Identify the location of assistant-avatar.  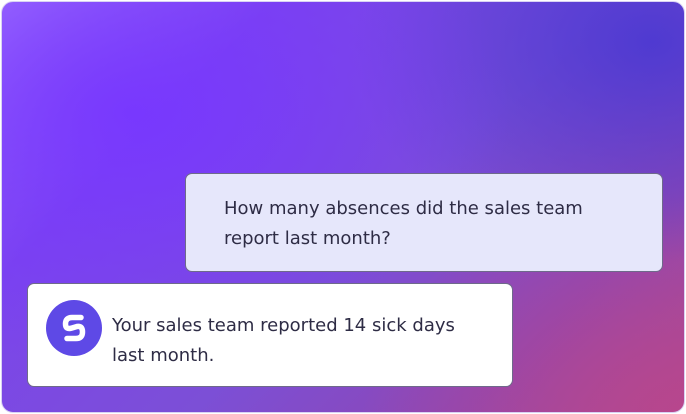
(74, 328).